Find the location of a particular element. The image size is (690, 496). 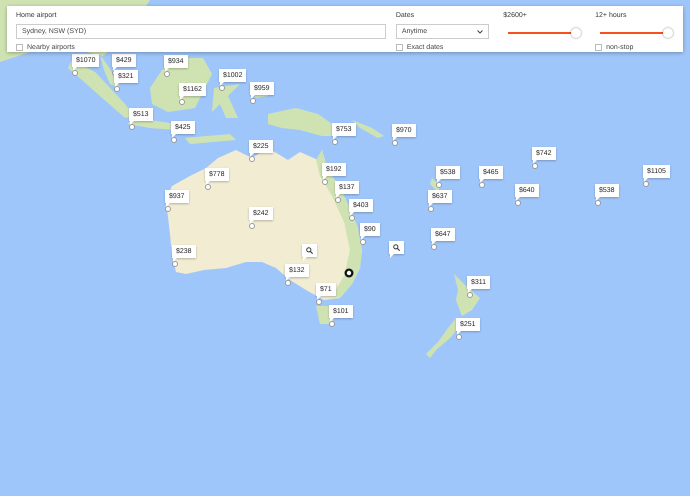

home-airport-marker-icon is located at coordinates (349, 273).